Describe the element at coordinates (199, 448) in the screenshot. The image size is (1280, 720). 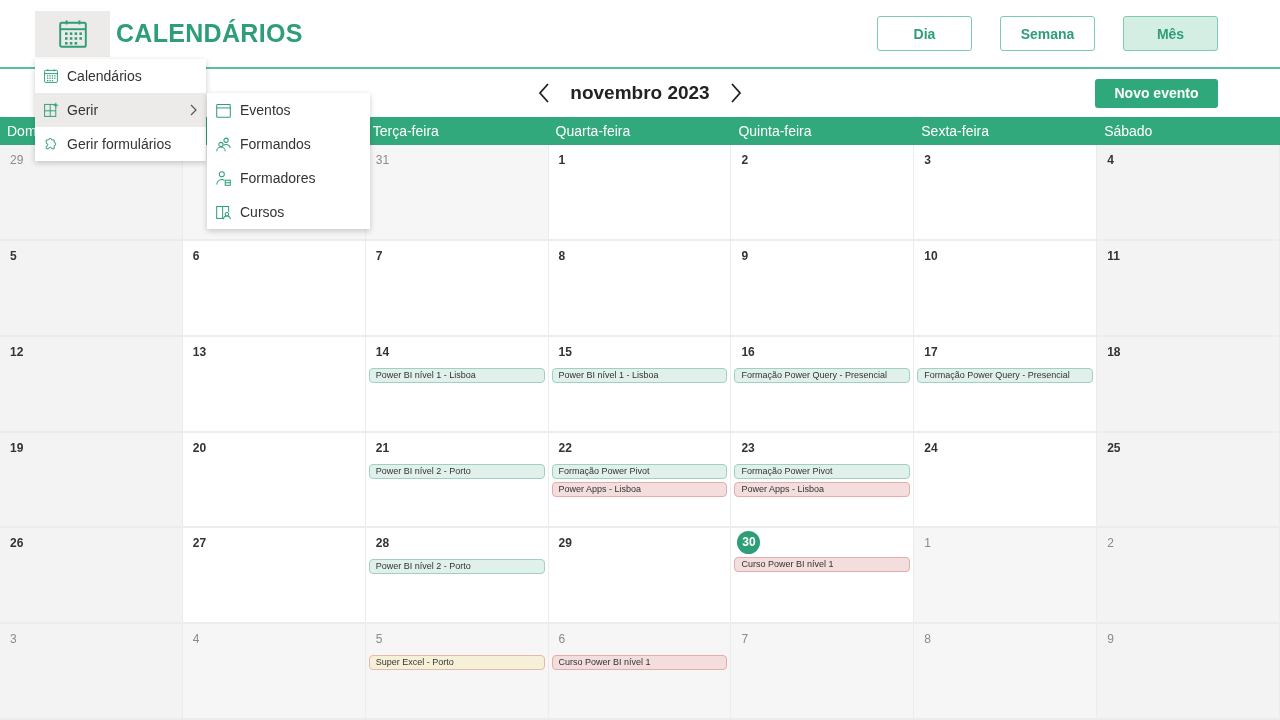
I see `day-number: 20` at that location.